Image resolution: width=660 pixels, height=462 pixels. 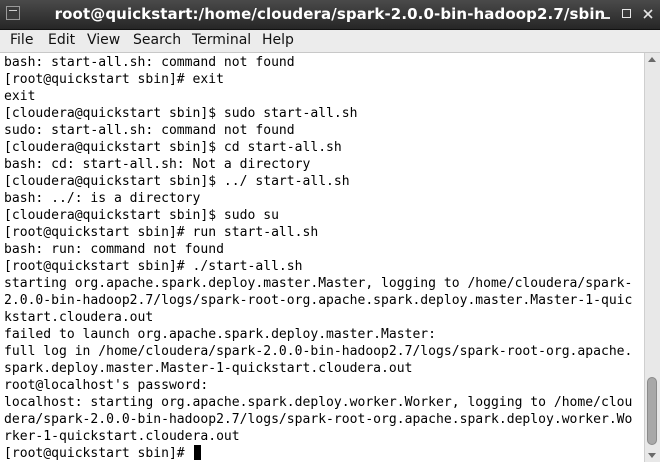 I want to click on terminal-line: [root@quickstart sbin]# ./start-all.sh, so click(x=153, y=266).